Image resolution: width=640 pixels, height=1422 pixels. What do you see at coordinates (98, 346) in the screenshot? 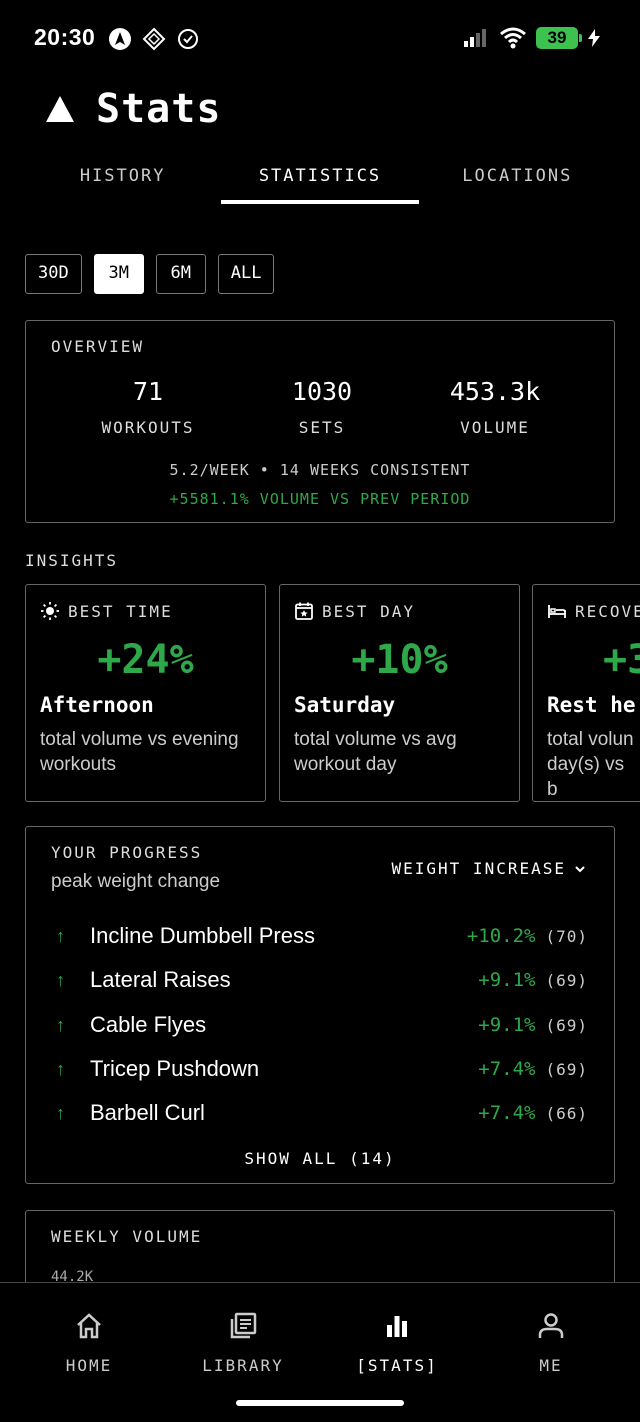
I see `overview-label: OVERVIEW` at bounding box center [98, 346].